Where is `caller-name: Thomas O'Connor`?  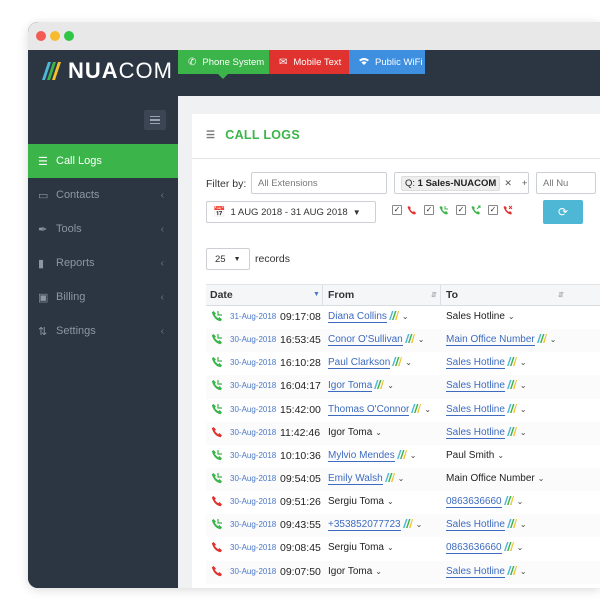
caller-name: Thomas O'Connor is located at coordinates (369, 409).